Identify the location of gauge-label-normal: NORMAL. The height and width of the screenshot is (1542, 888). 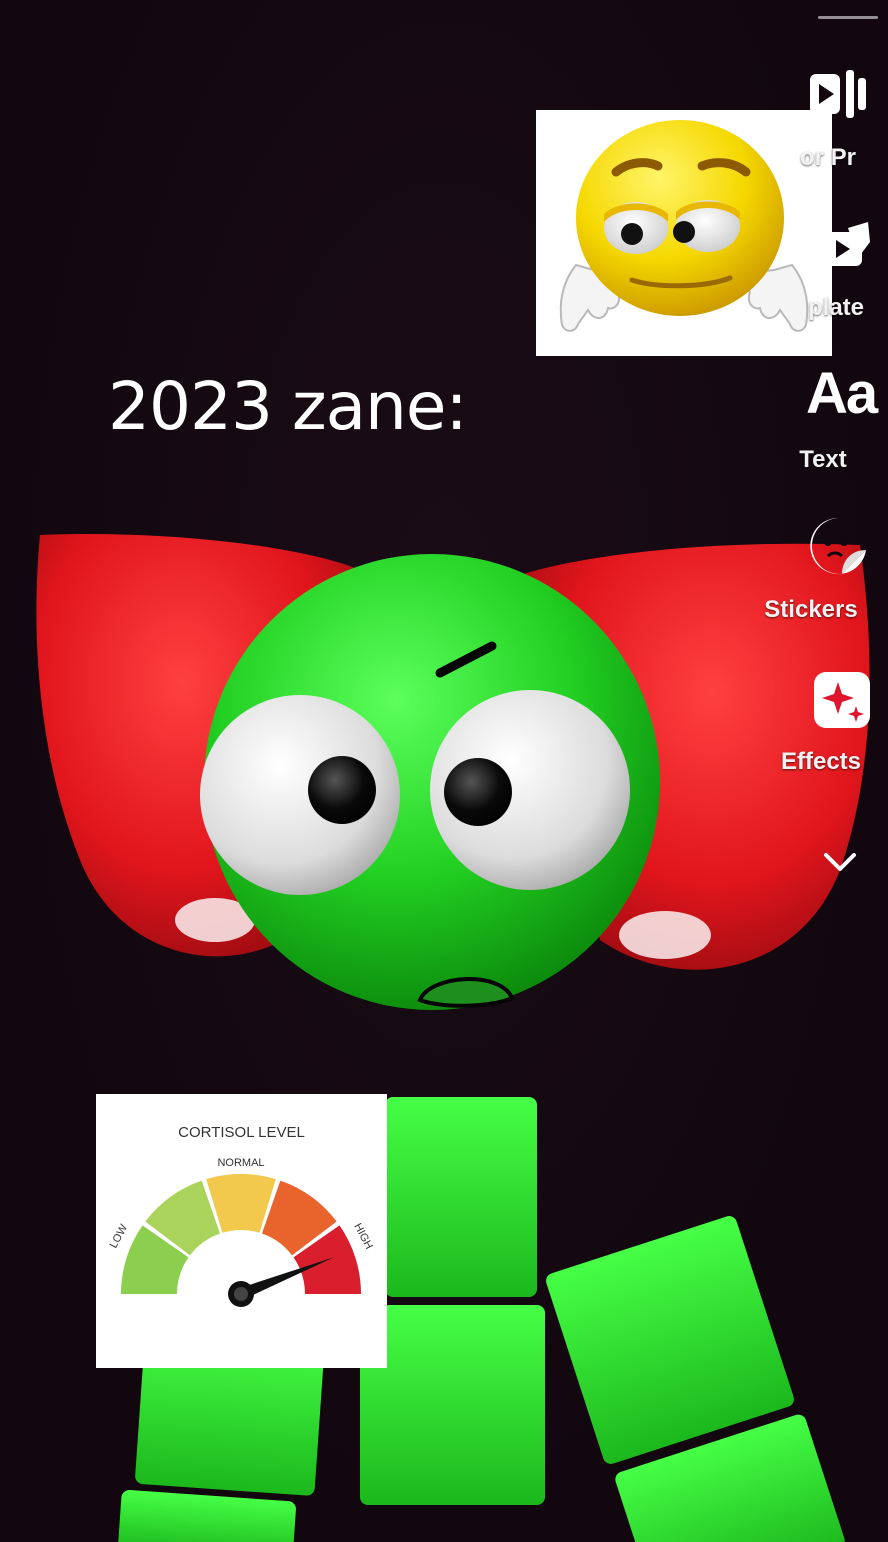
(240, 1163).